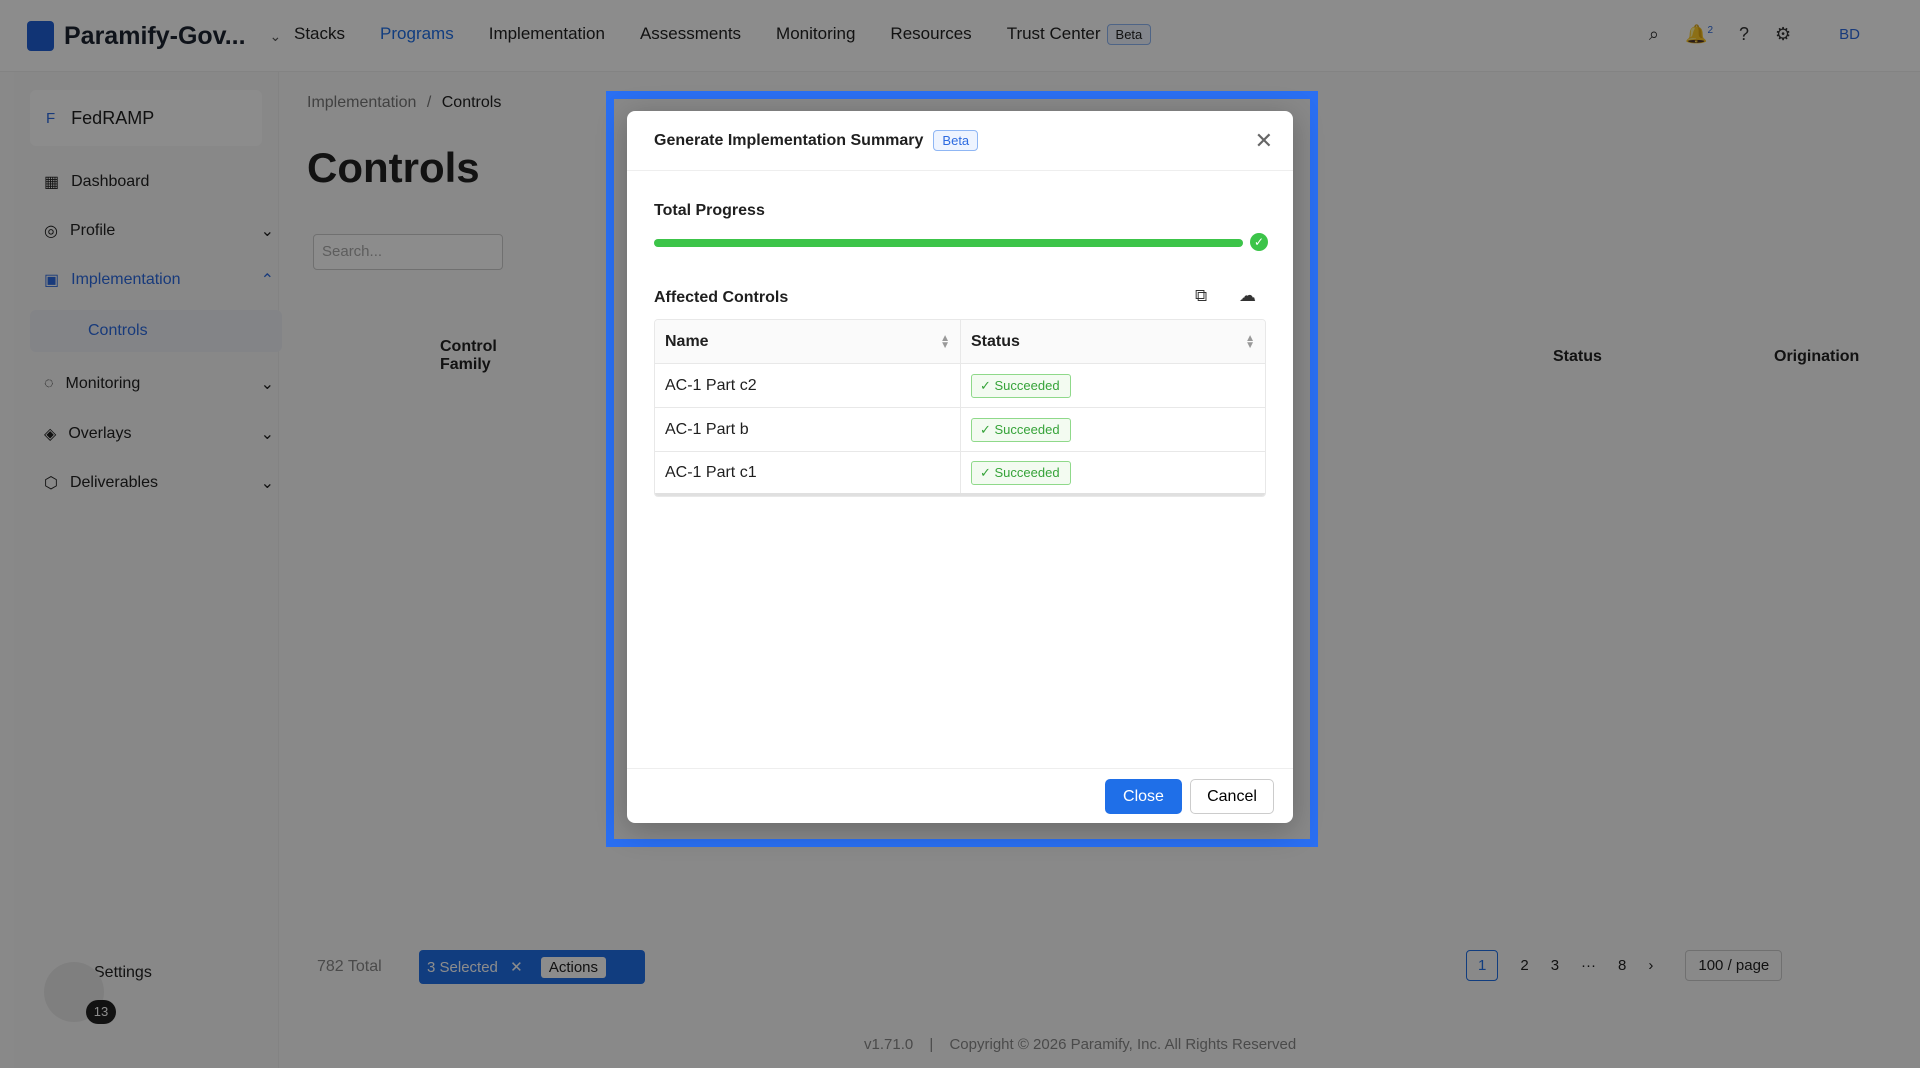 This screenshot has width=1920, height=1068. I want to click on row-name: AC-1 Part b, so click(808, 429).